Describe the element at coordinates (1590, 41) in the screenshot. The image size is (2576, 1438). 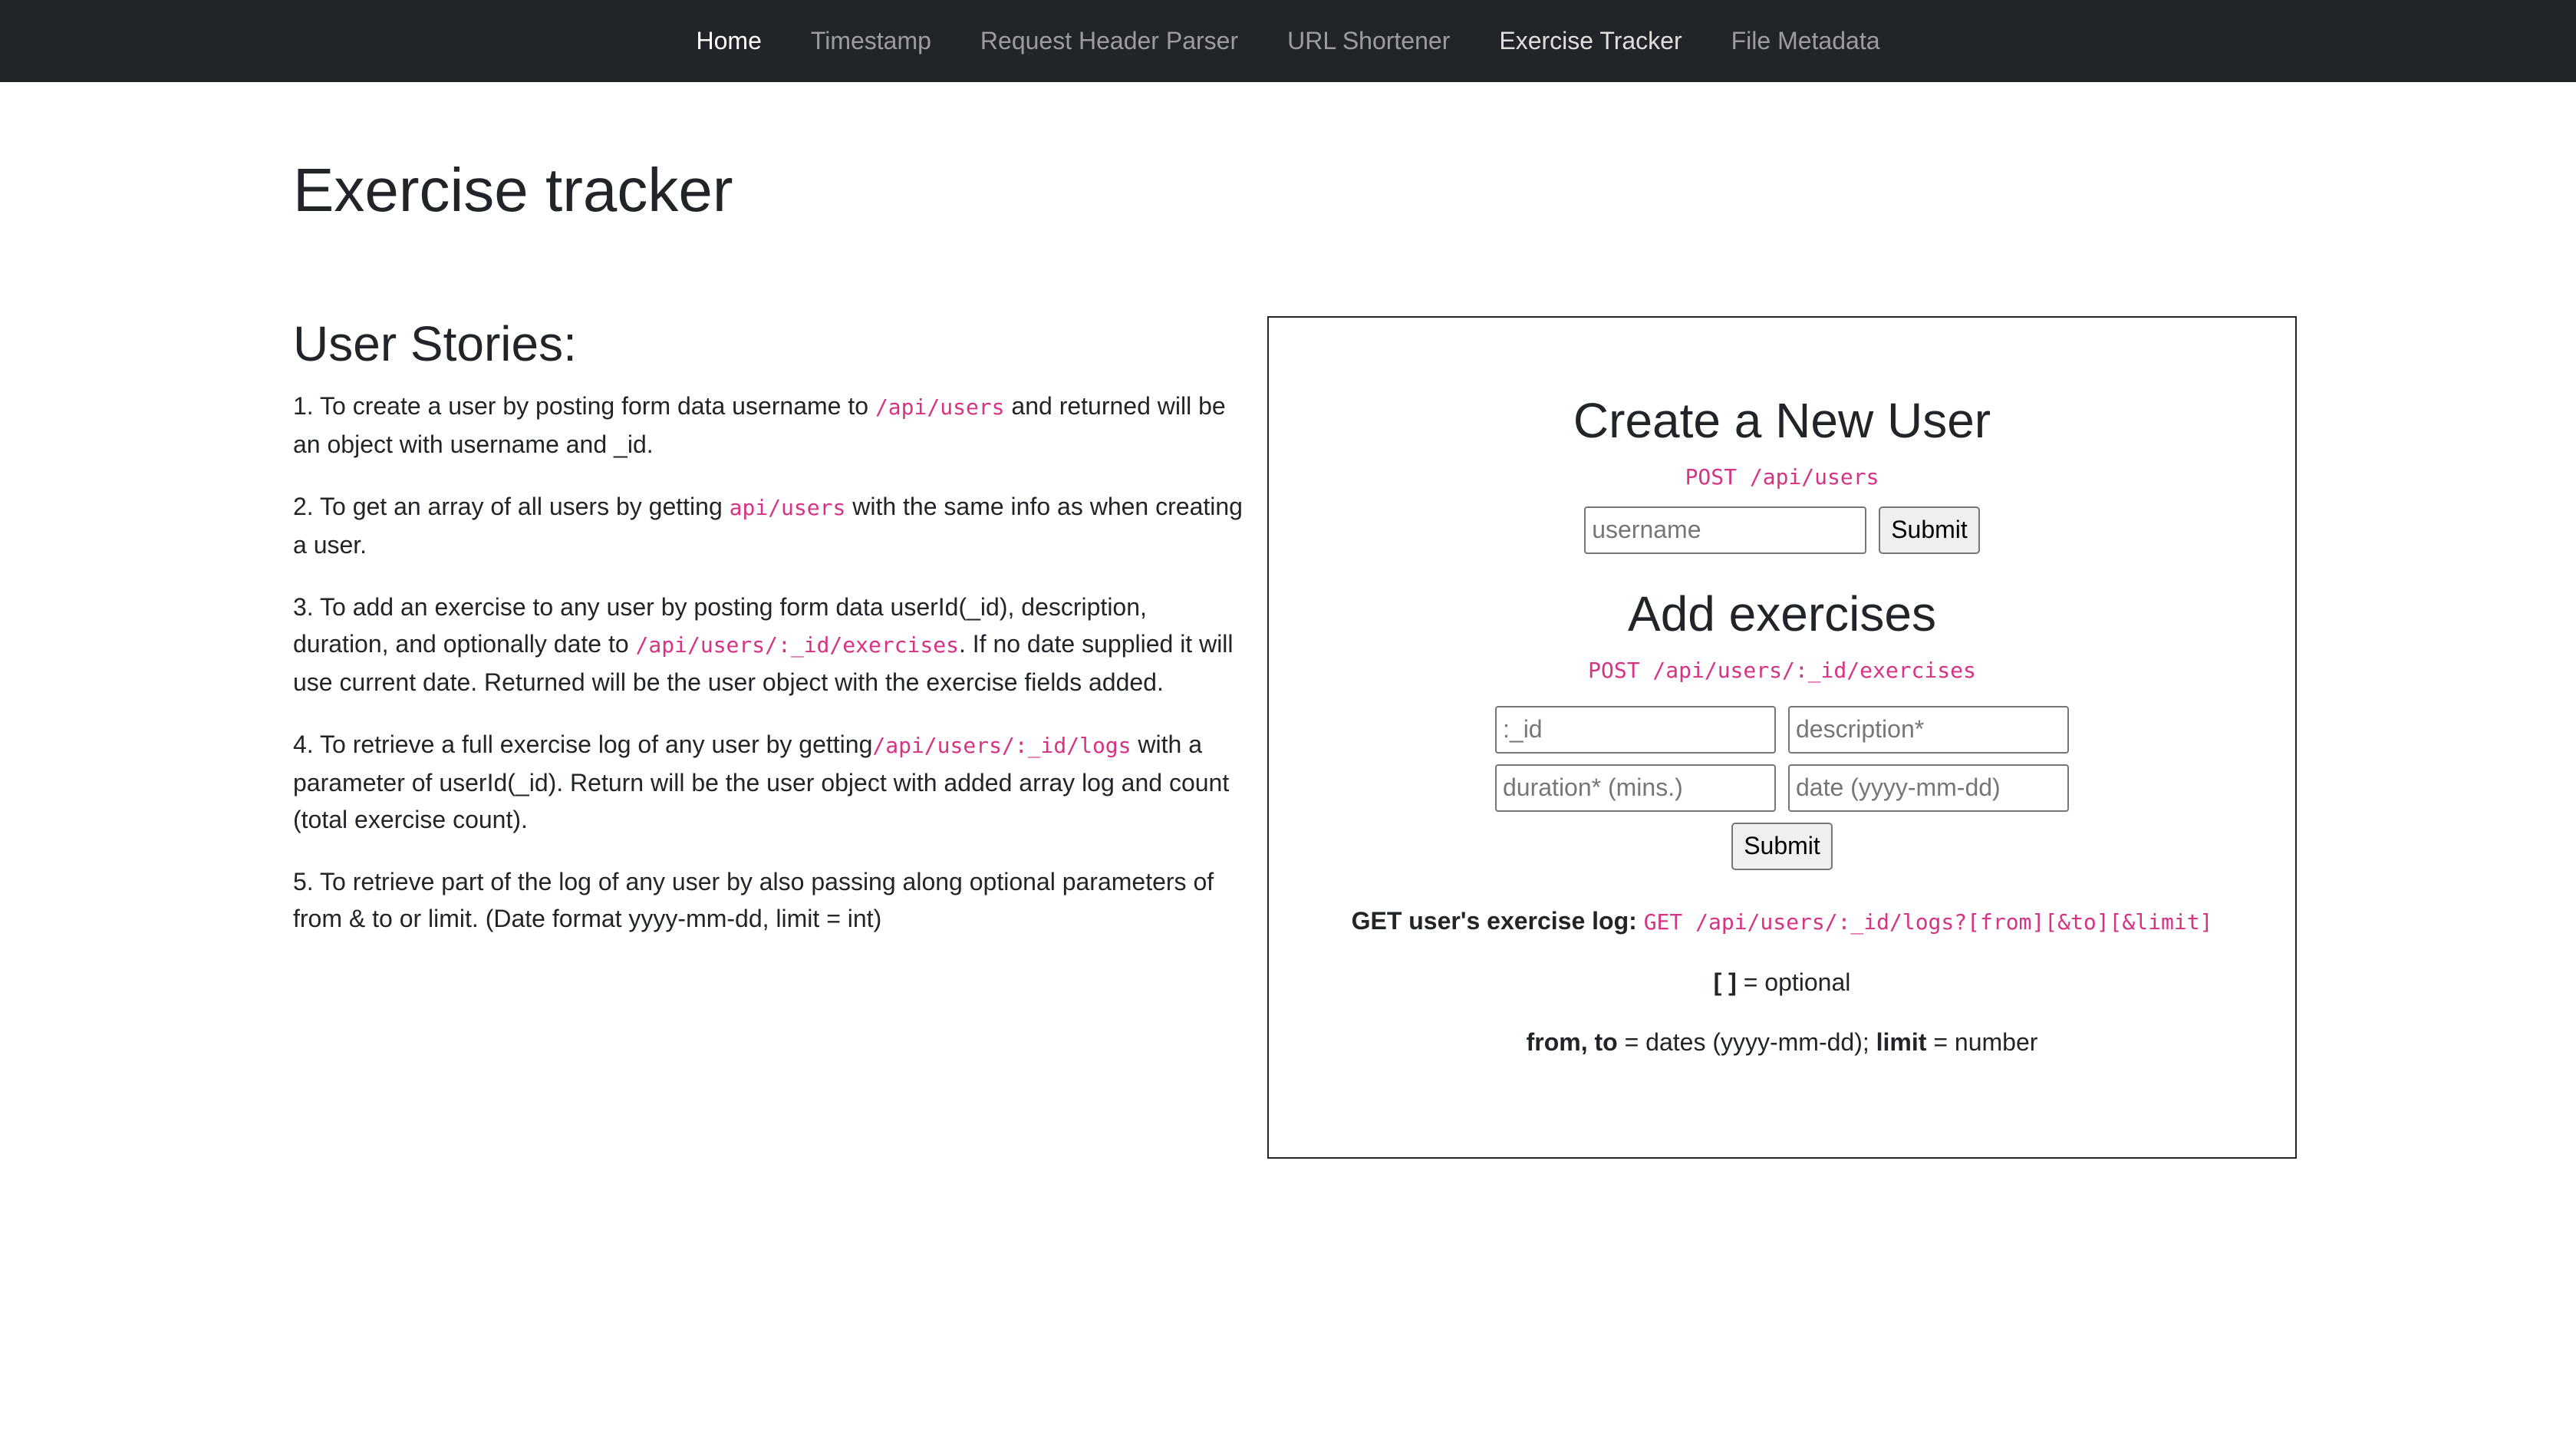
I see `nav-item-exercise-tracker: Exercise Tracker` at that location.